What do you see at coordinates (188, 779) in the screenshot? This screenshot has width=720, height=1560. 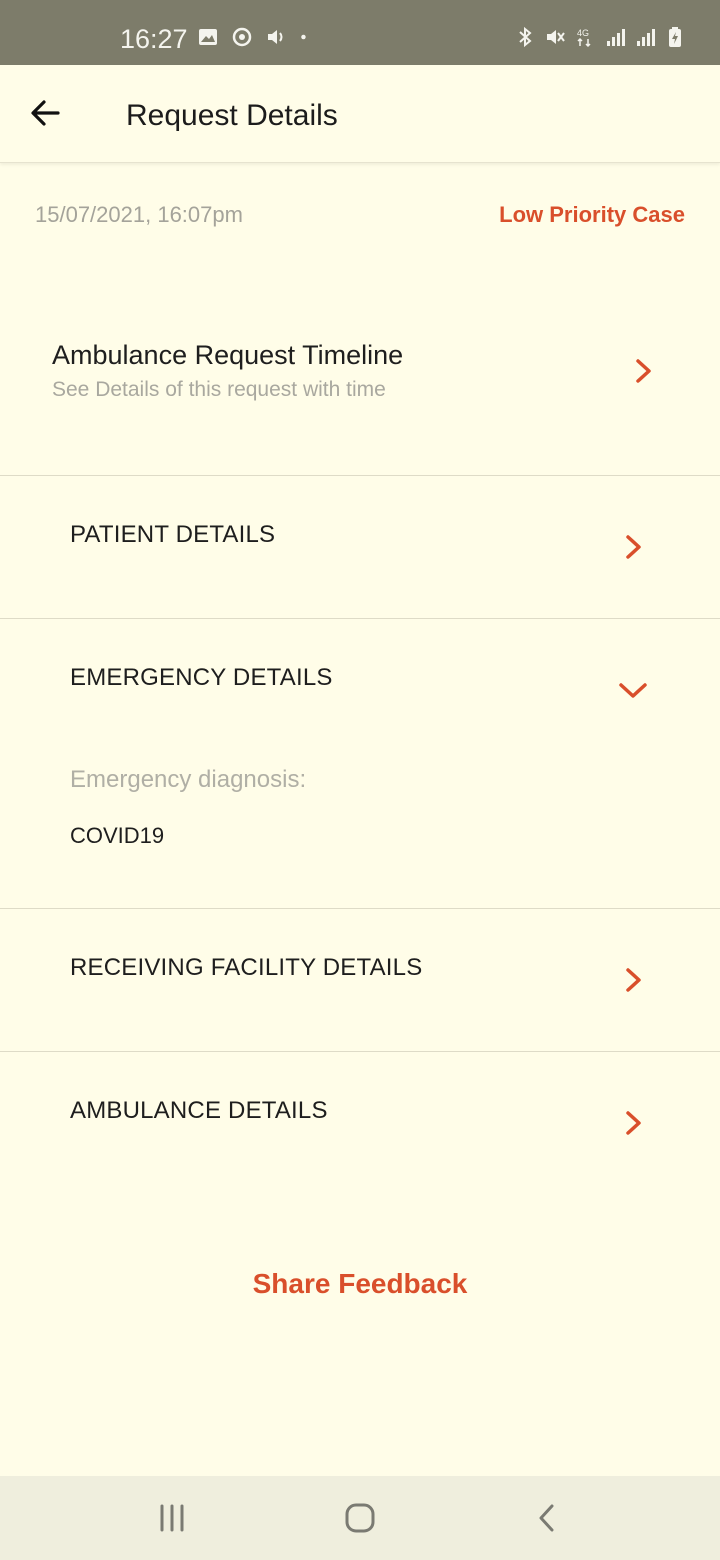 I see `emergency-diagnosis-label: Emergency diagnosis:` at bounding box center [188, 779].